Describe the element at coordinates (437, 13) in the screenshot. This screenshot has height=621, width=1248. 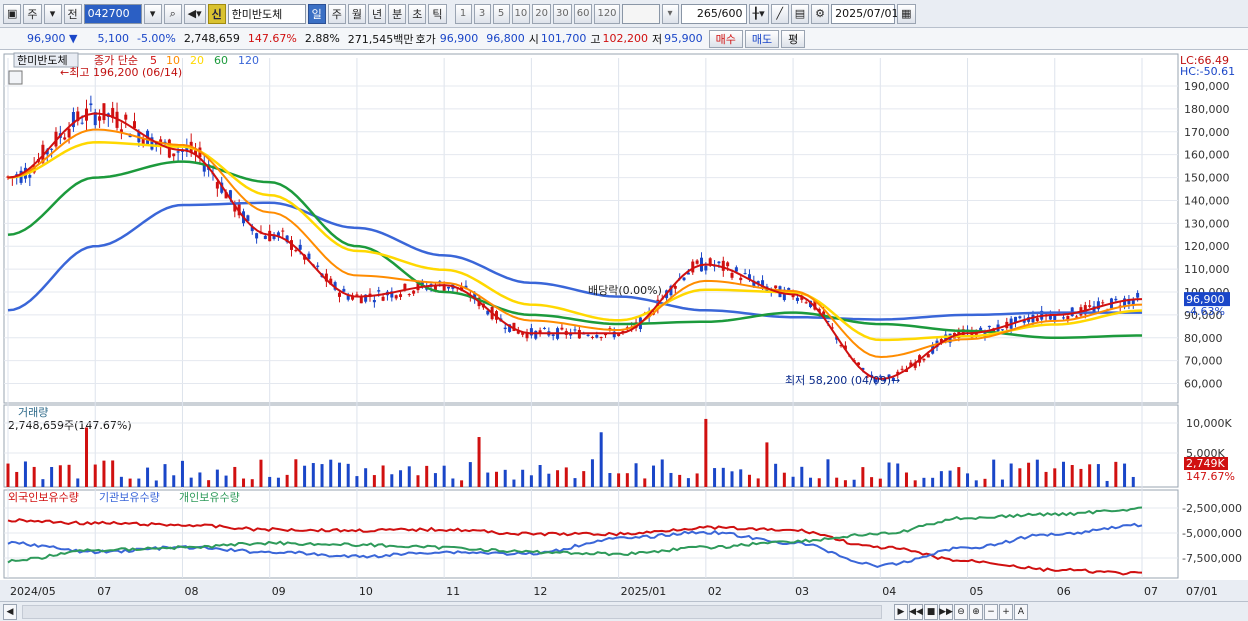
I see `period-button-6: 틱` at that location.